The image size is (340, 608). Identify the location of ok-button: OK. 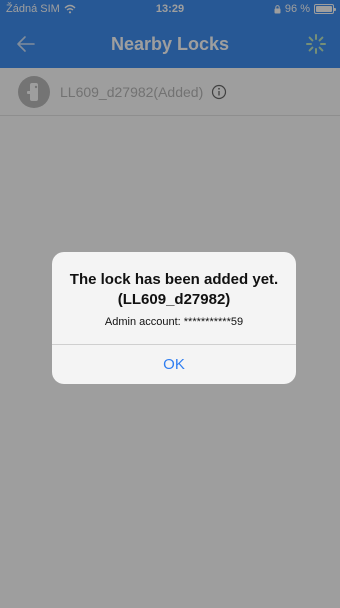
(174, 364).